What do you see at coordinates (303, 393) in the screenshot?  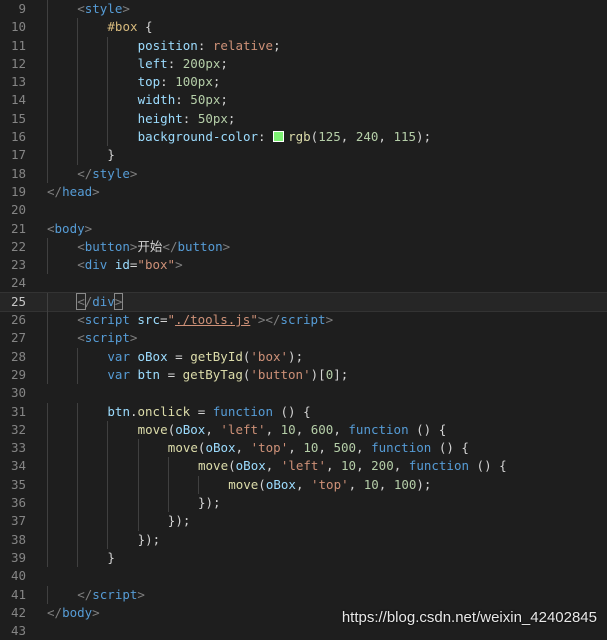 I see `code-line: 30` at bounding box center [303, 393].